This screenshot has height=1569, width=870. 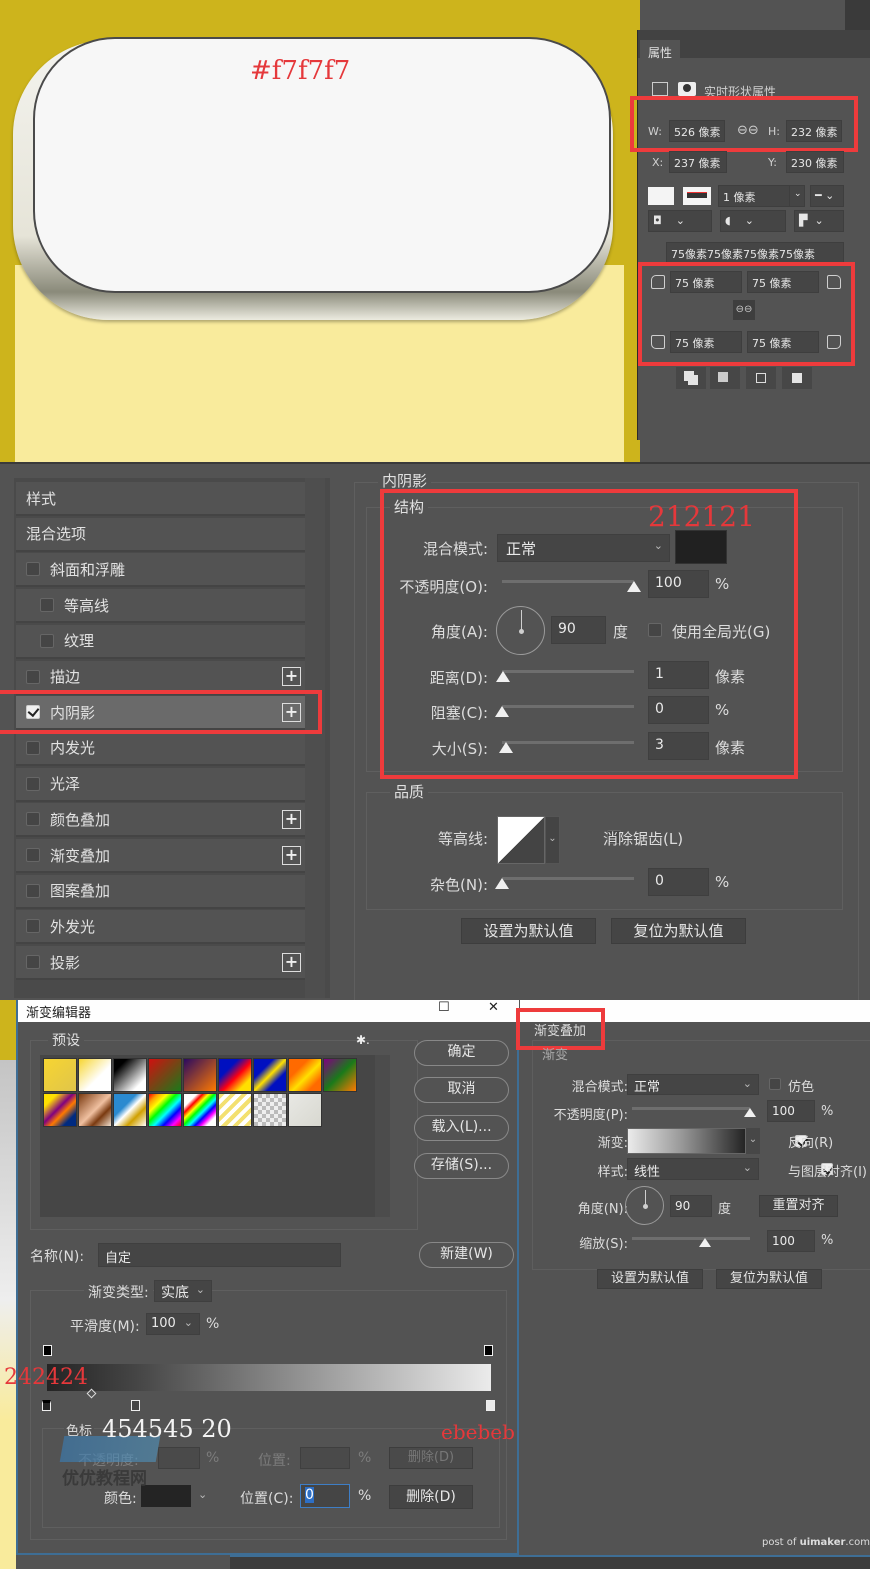 What do you see at coordinates (701, 547) in the screenshot?
I see `shadow-color-swatch` at bounding box center [701, 547].